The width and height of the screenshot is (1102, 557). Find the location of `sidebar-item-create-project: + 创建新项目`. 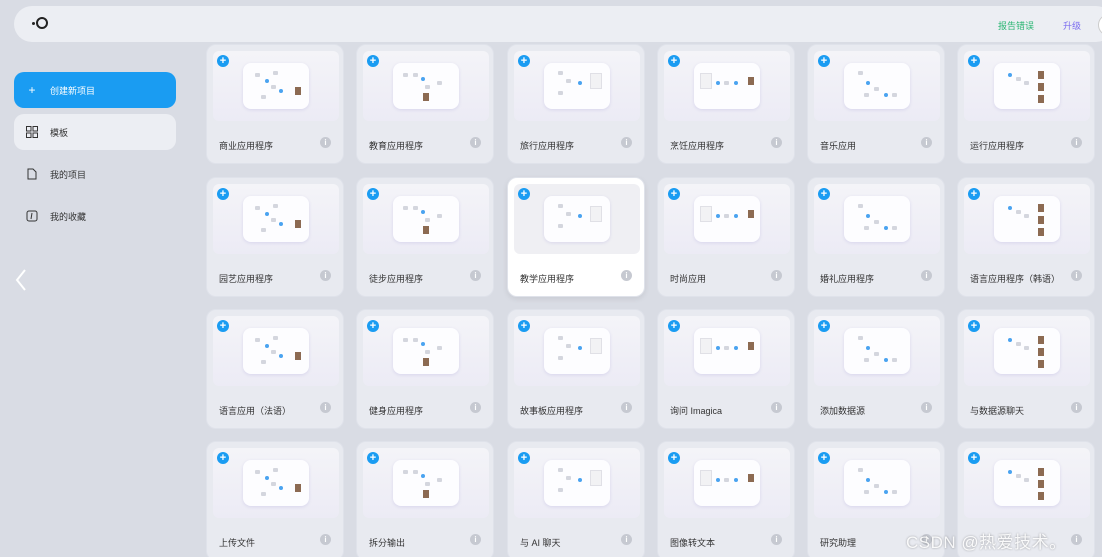

sidebar-item-create-project: + 创建新项目 is located at coordinates (95, 90).